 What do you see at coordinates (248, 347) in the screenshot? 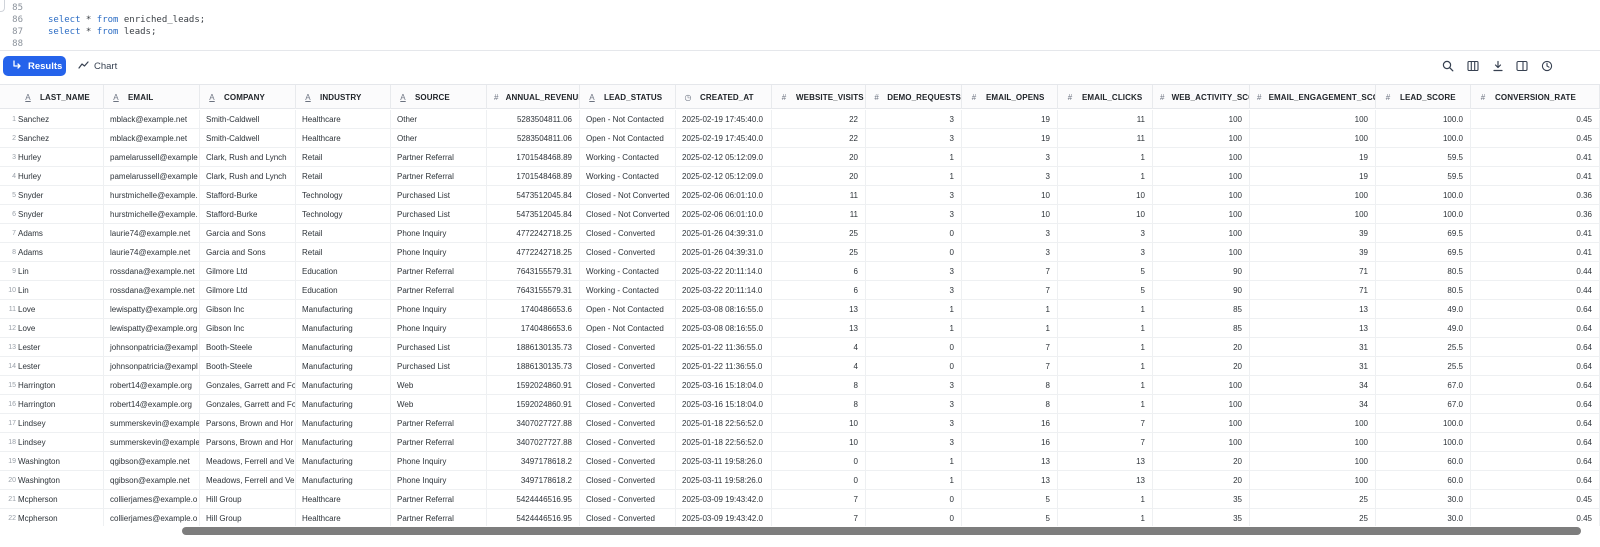
I see `table-cell: Booth-Steele` at bounding box center [248, 347].